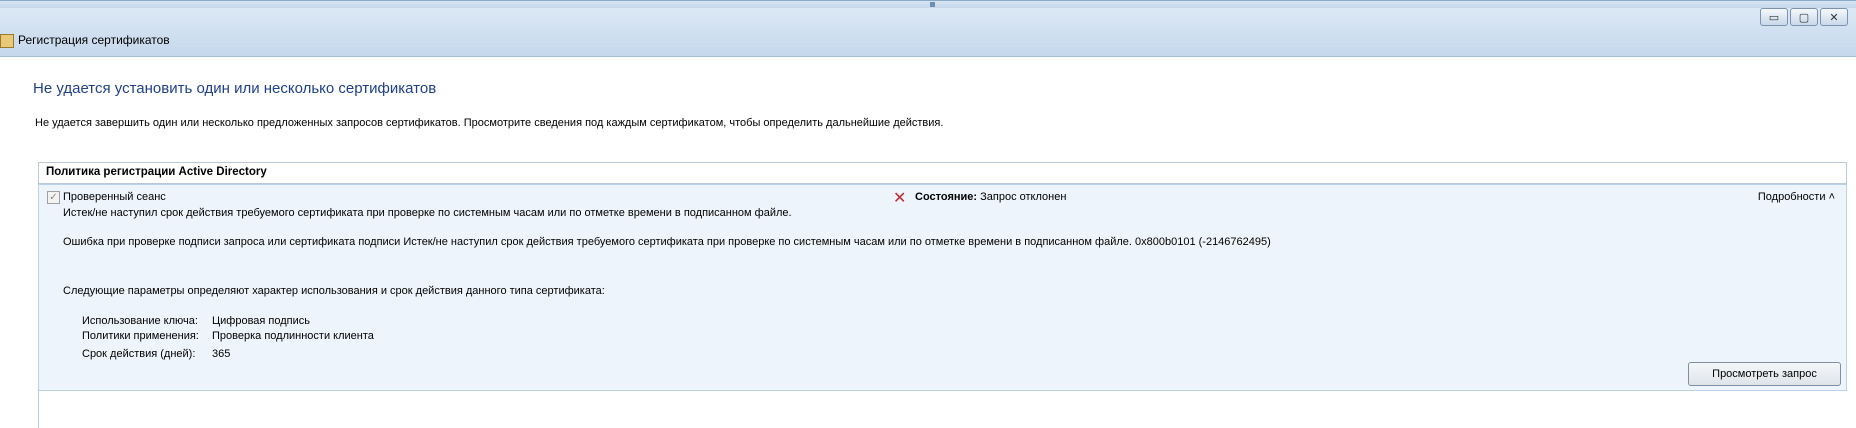 The image size is (1856, 428). What do you see at coordinates (38, 408) in the screenshot?
I see `divider` at bounding box center [38, 408].